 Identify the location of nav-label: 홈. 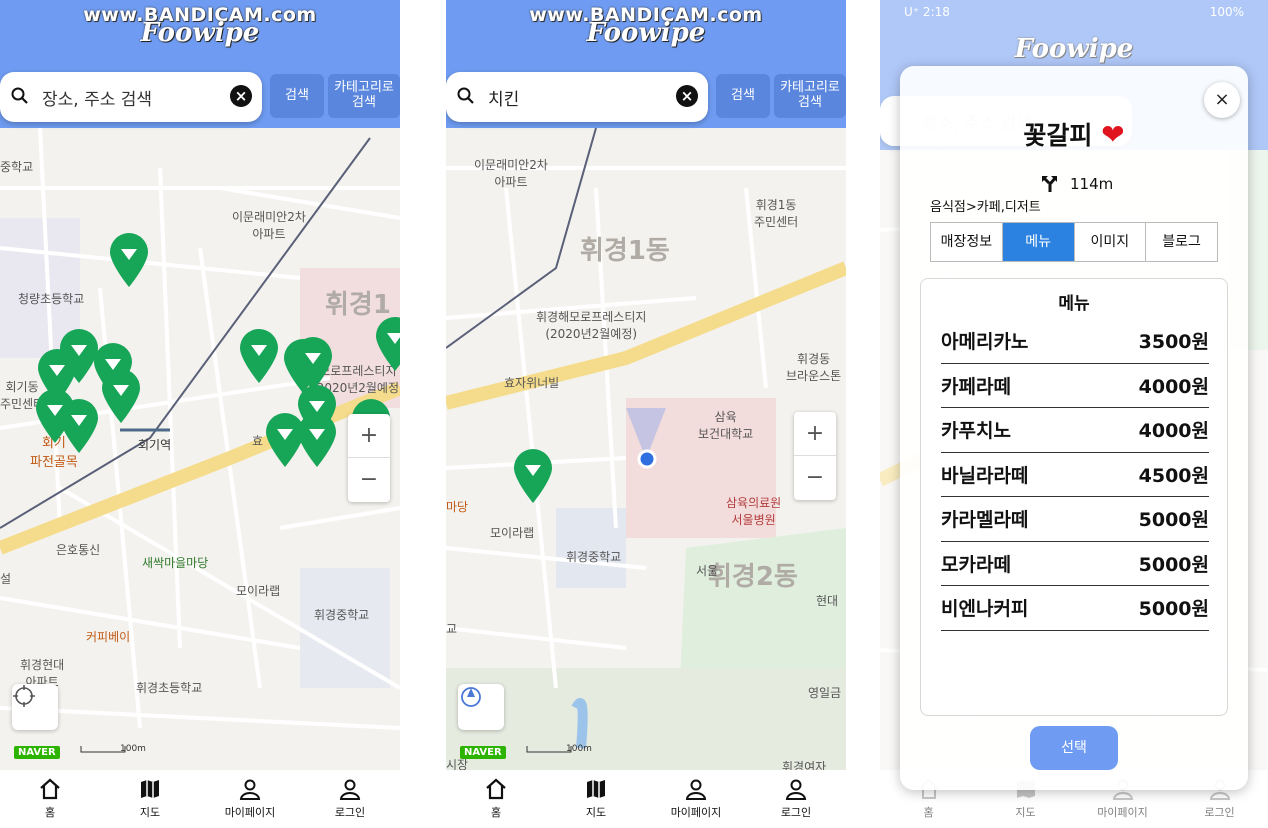
(496, 812).